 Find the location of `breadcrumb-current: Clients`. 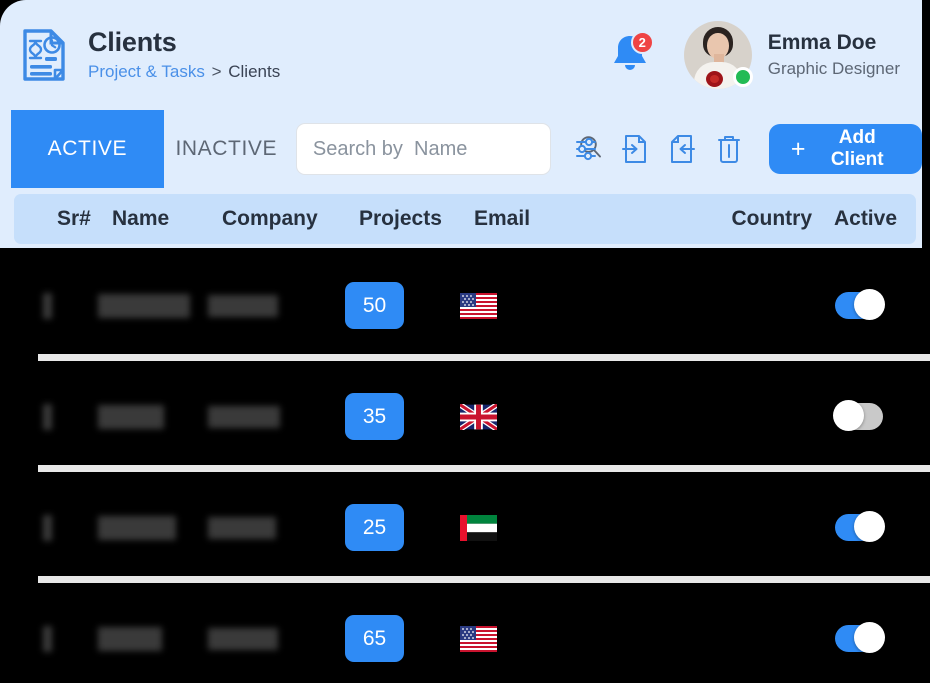

breadcrumb-current: Clients is located at coordinates (254, 72).